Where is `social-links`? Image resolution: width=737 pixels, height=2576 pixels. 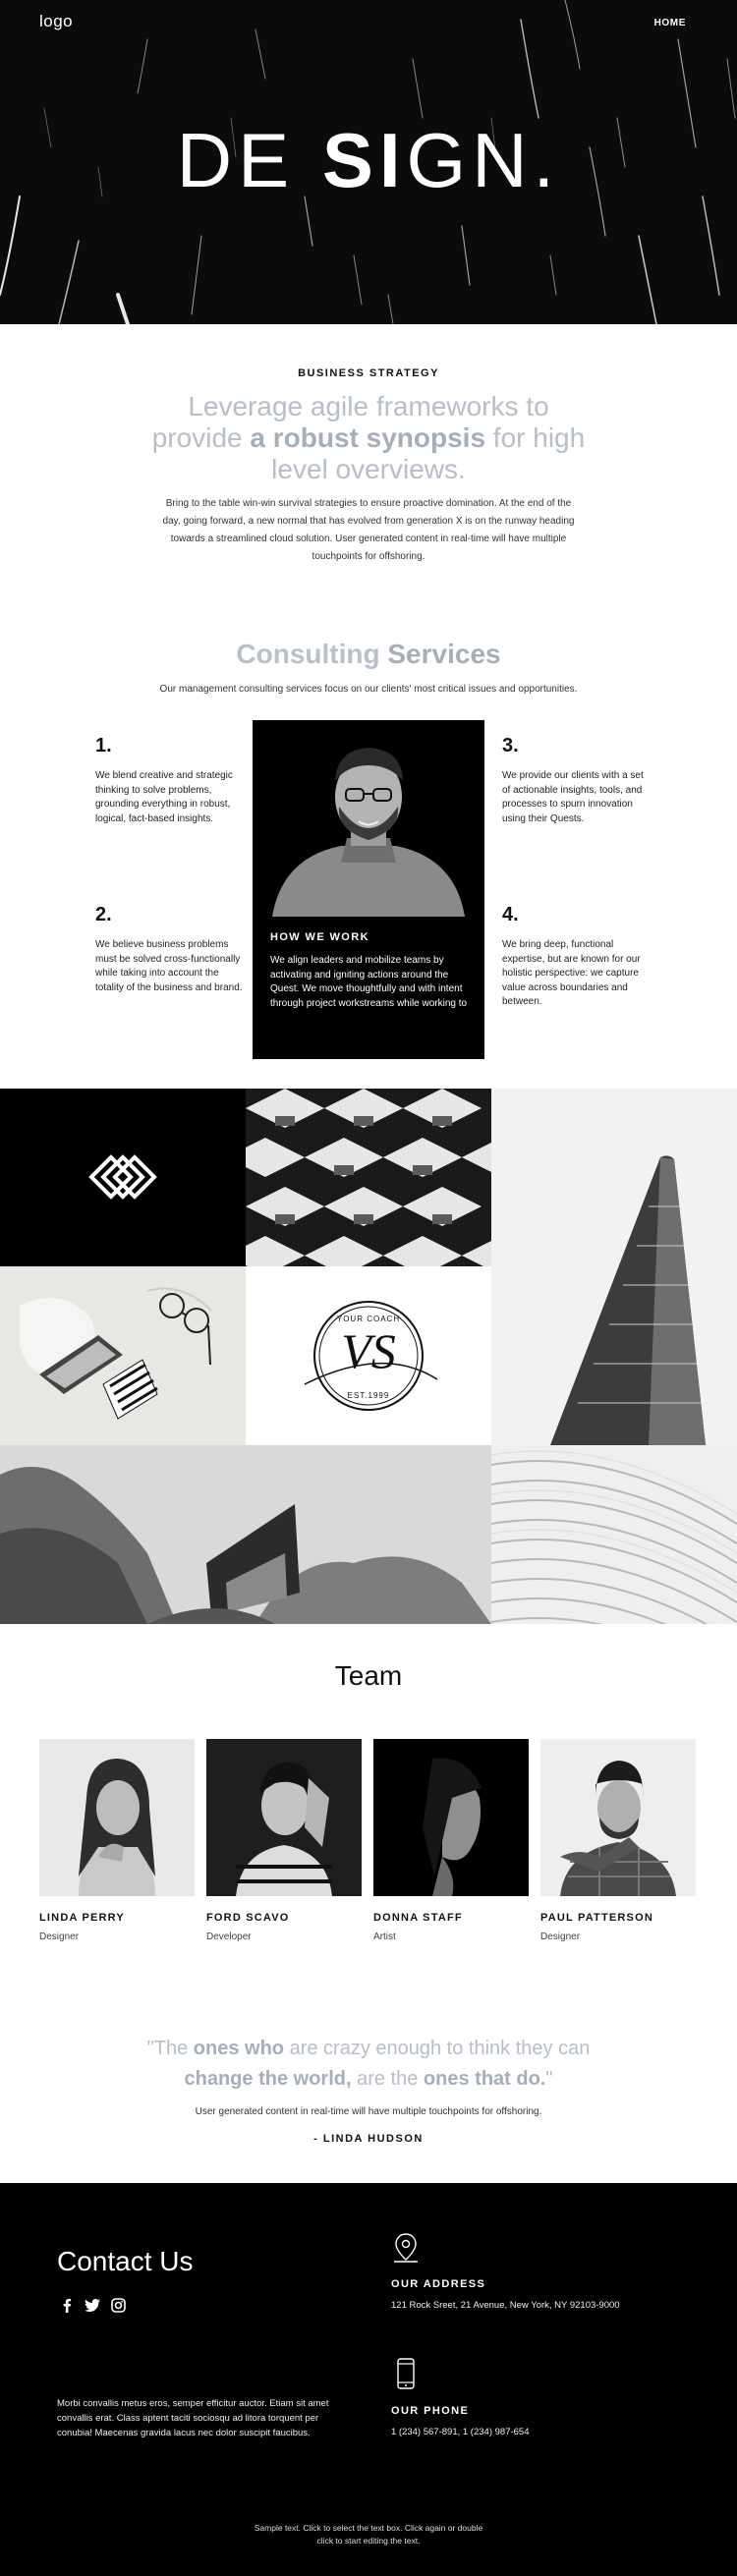
social-links is located at coordinates (92, 2305).